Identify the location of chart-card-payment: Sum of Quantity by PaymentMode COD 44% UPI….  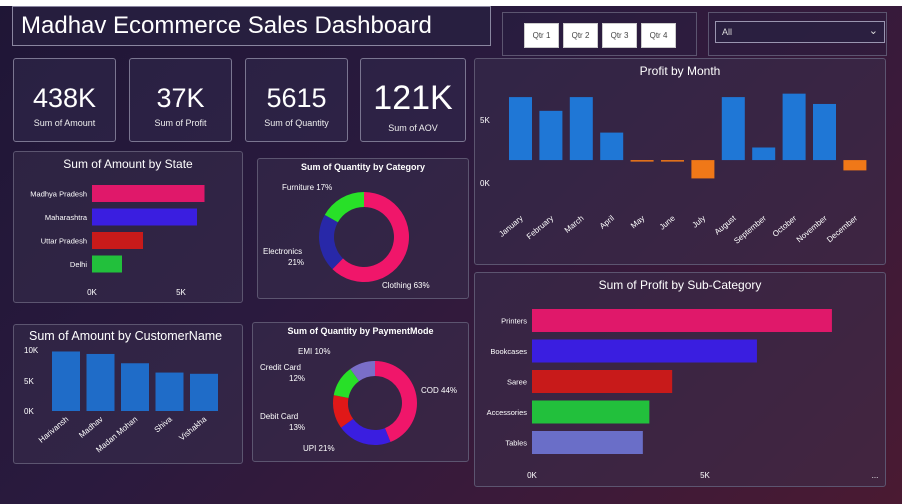
(360, 392).